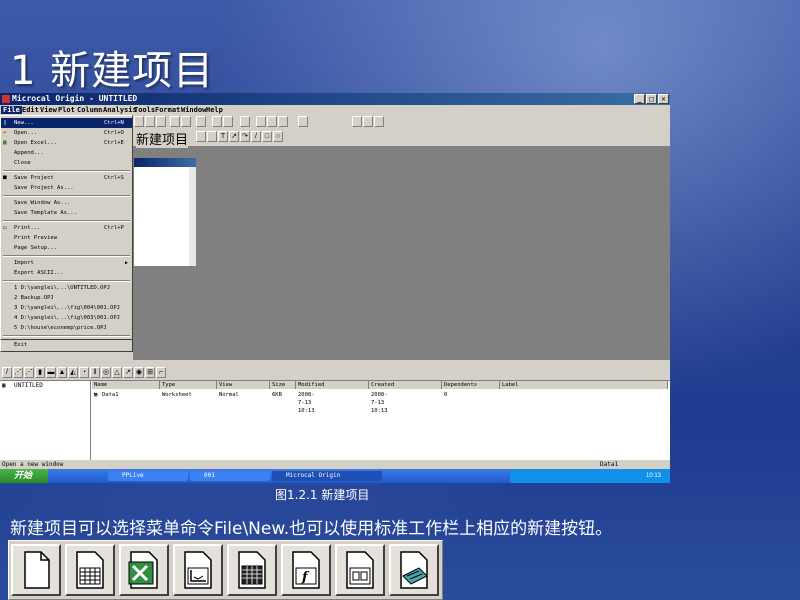 This screenshot has height=600, width=800. Describe the element at coordinates (40, 372) in the screenshot. I see `column-plot-icon: ▮` at that location.